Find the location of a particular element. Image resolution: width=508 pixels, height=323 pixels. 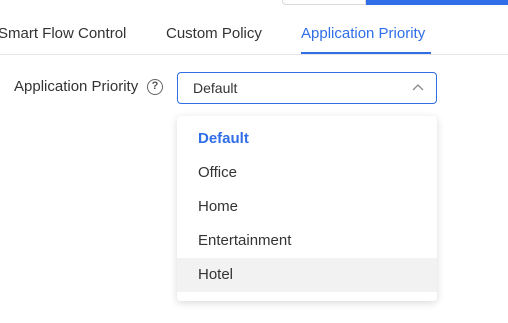

option-hotel: Hotel is located at coordinates (307, 275).